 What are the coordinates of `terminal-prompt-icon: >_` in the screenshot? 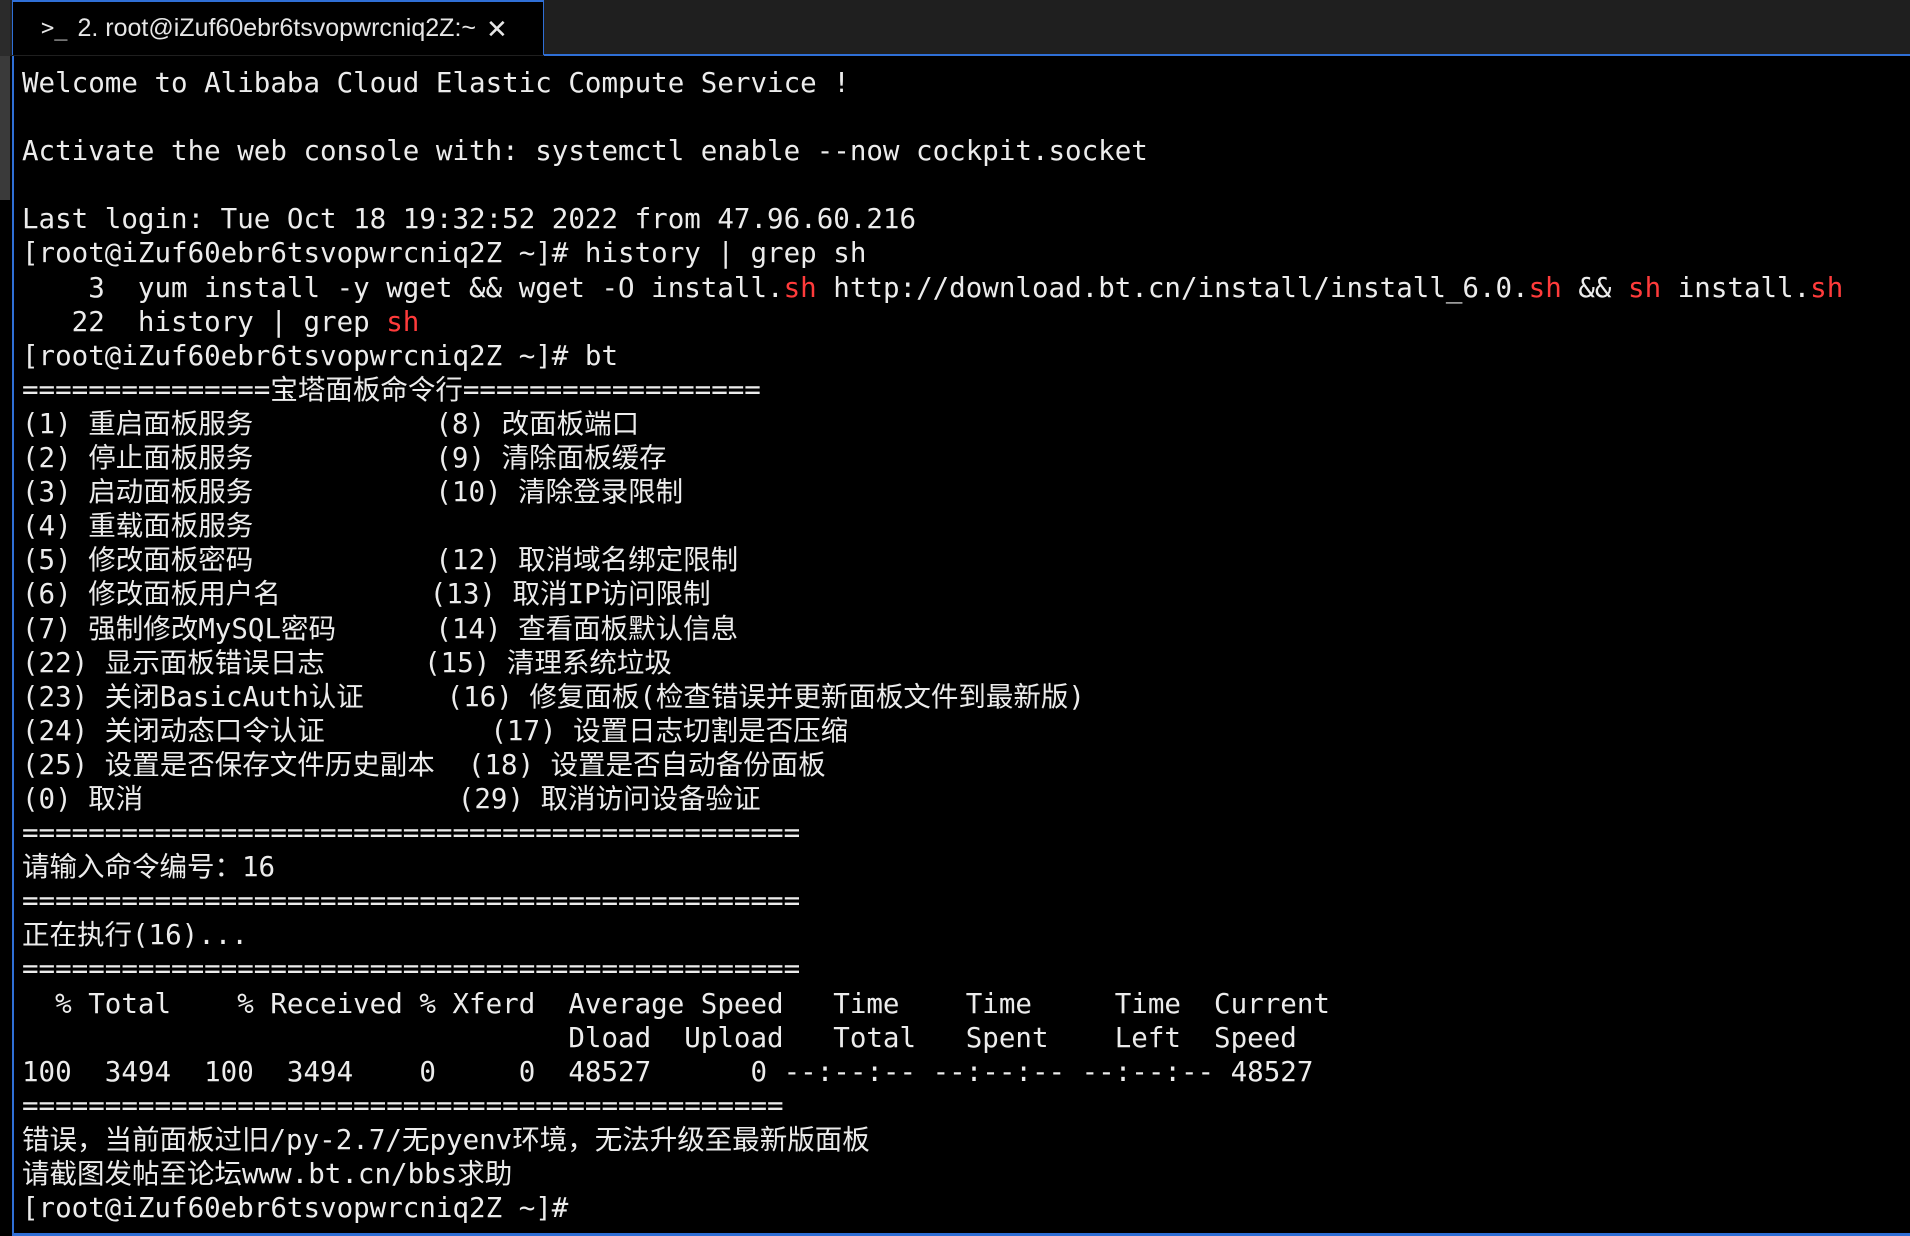 It's located at (54, 28).